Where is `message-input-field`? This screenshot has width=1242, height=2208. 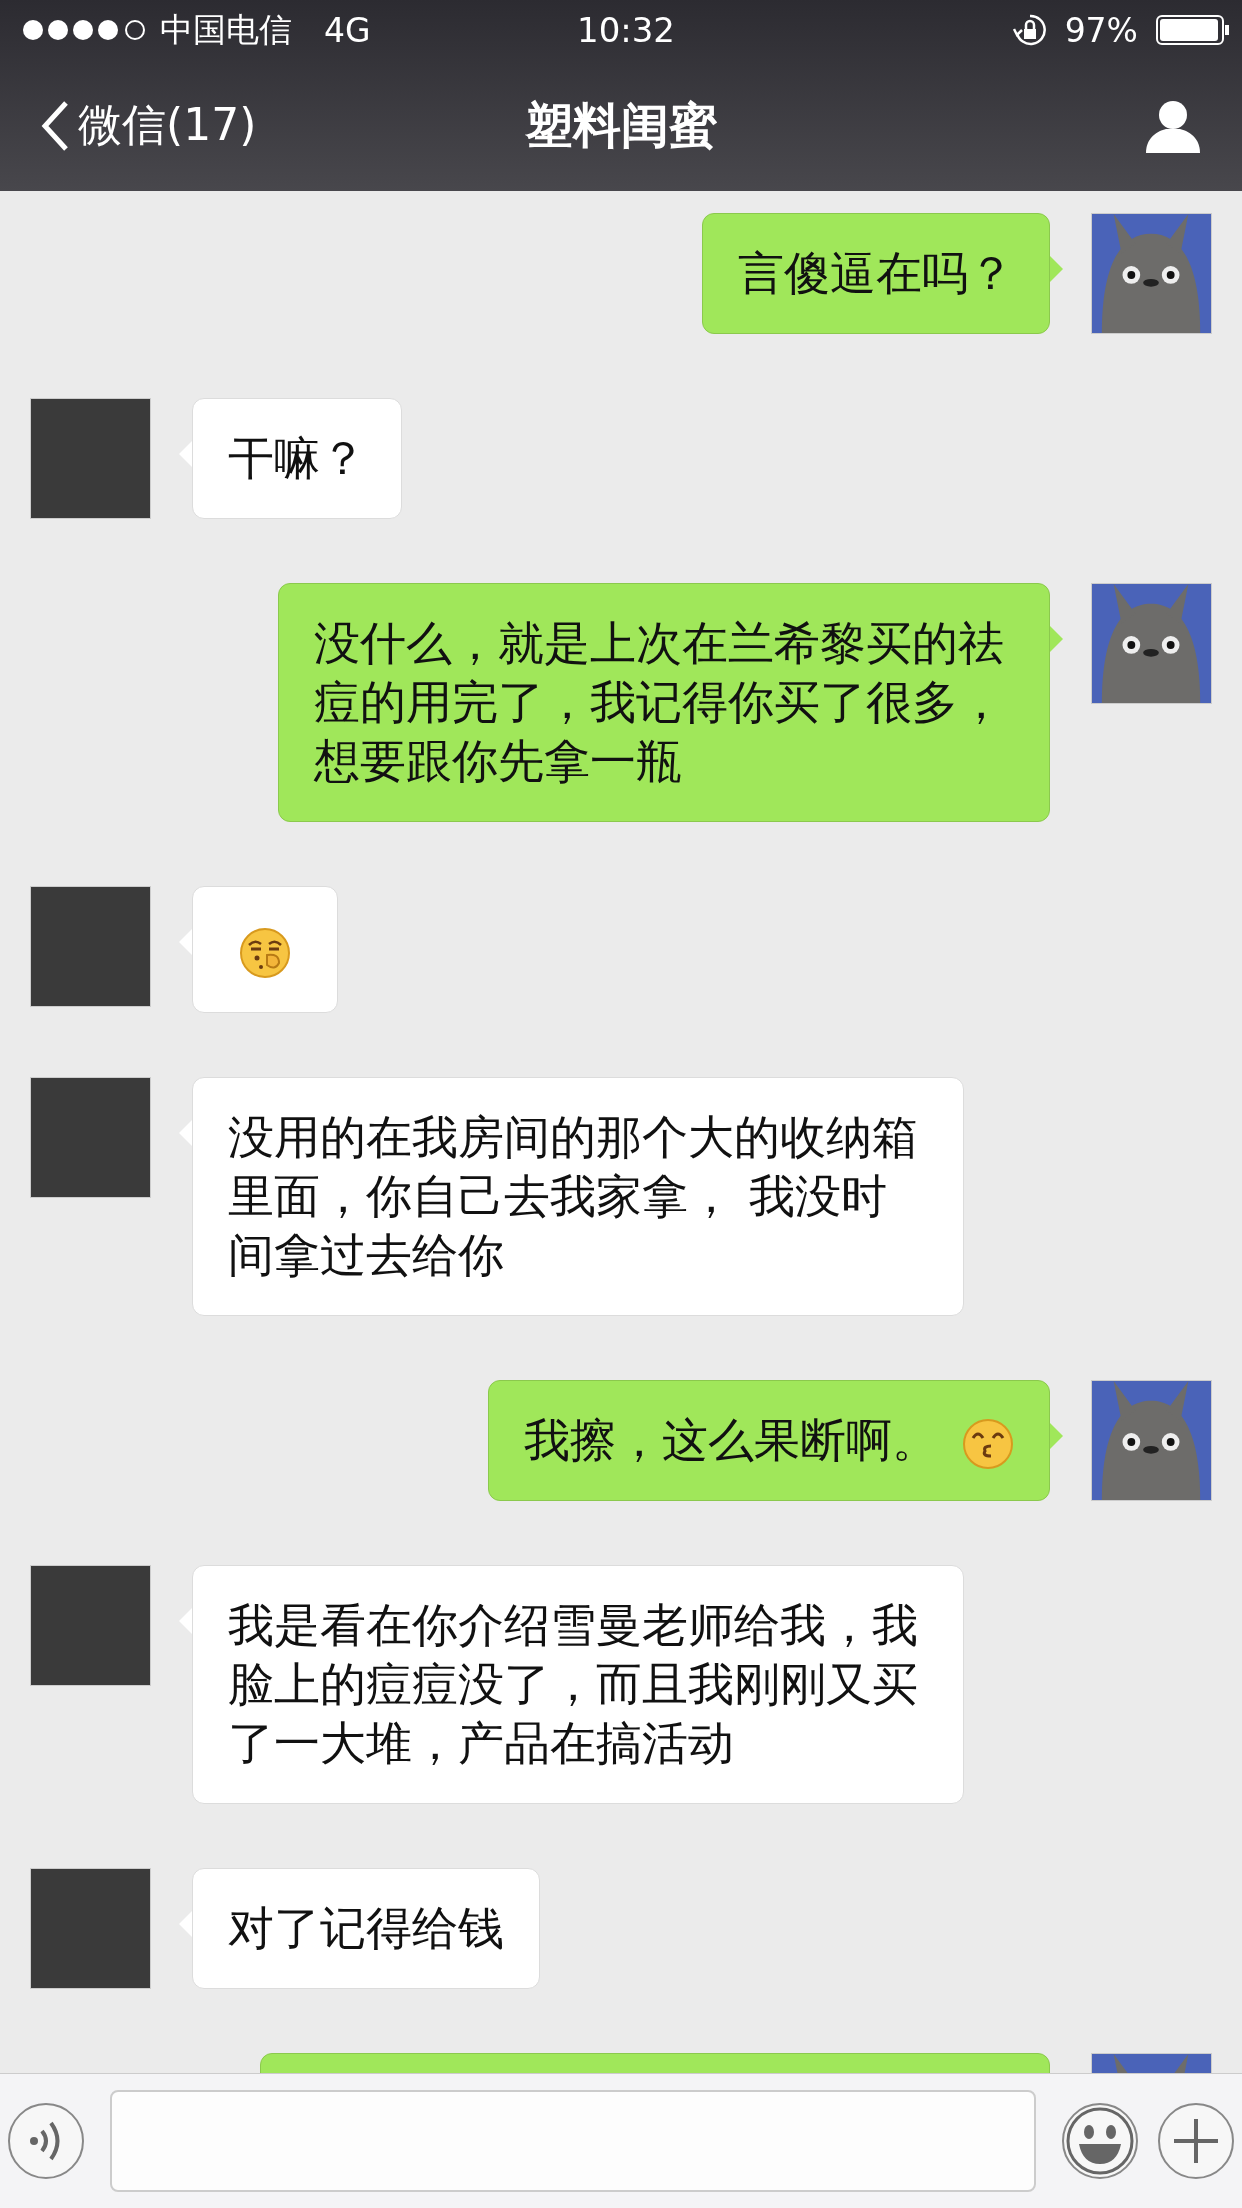
message-input-field is located at coordinates (573, 2141).